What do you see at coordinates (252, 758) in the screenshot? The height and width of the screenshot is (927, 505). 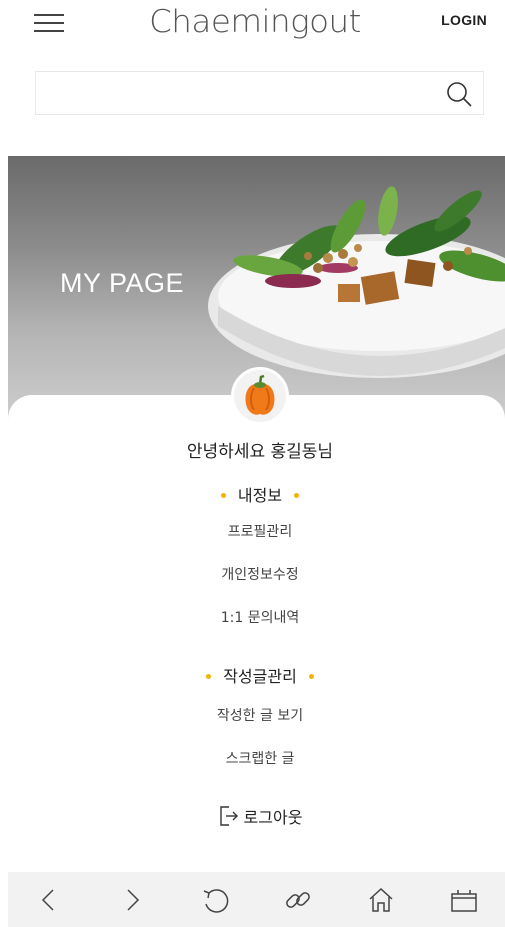 I see `scrapped-posts-link: 스크랩한 글` at bounding box center [252, 758].